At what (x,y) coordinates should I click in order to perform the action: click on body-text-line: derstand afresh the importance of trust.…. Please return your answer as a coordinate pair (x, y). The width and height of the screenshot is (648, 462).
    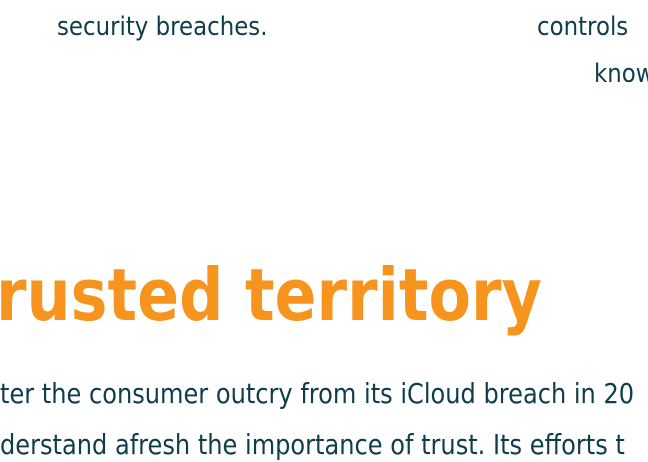
    Looking at the image, I should click on (312, 444).